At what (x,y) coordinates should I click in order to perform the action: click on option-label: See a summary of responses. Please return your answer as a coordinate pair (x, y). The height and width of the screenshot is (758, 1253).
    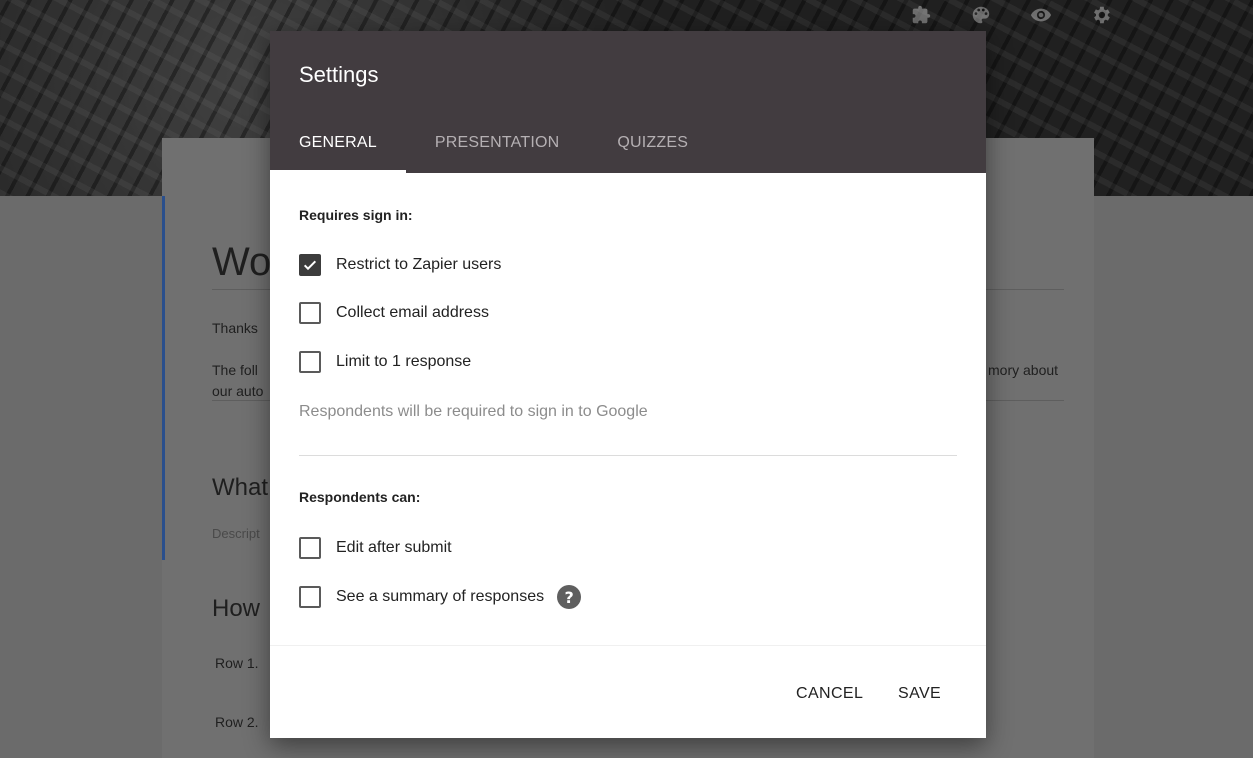
    Looking at the image, I should click on (440, 596).